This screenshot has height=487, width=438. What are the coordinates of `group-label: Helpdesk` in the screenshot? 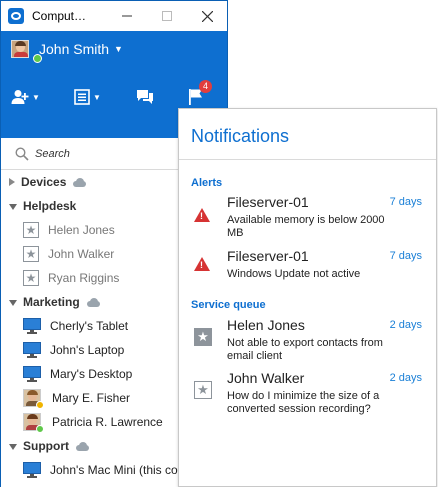 It's located at (50, 206).